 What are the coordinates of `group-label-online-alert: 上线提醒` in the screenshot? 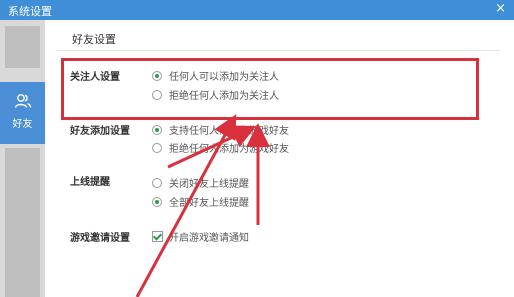 It's located at (90, 182).